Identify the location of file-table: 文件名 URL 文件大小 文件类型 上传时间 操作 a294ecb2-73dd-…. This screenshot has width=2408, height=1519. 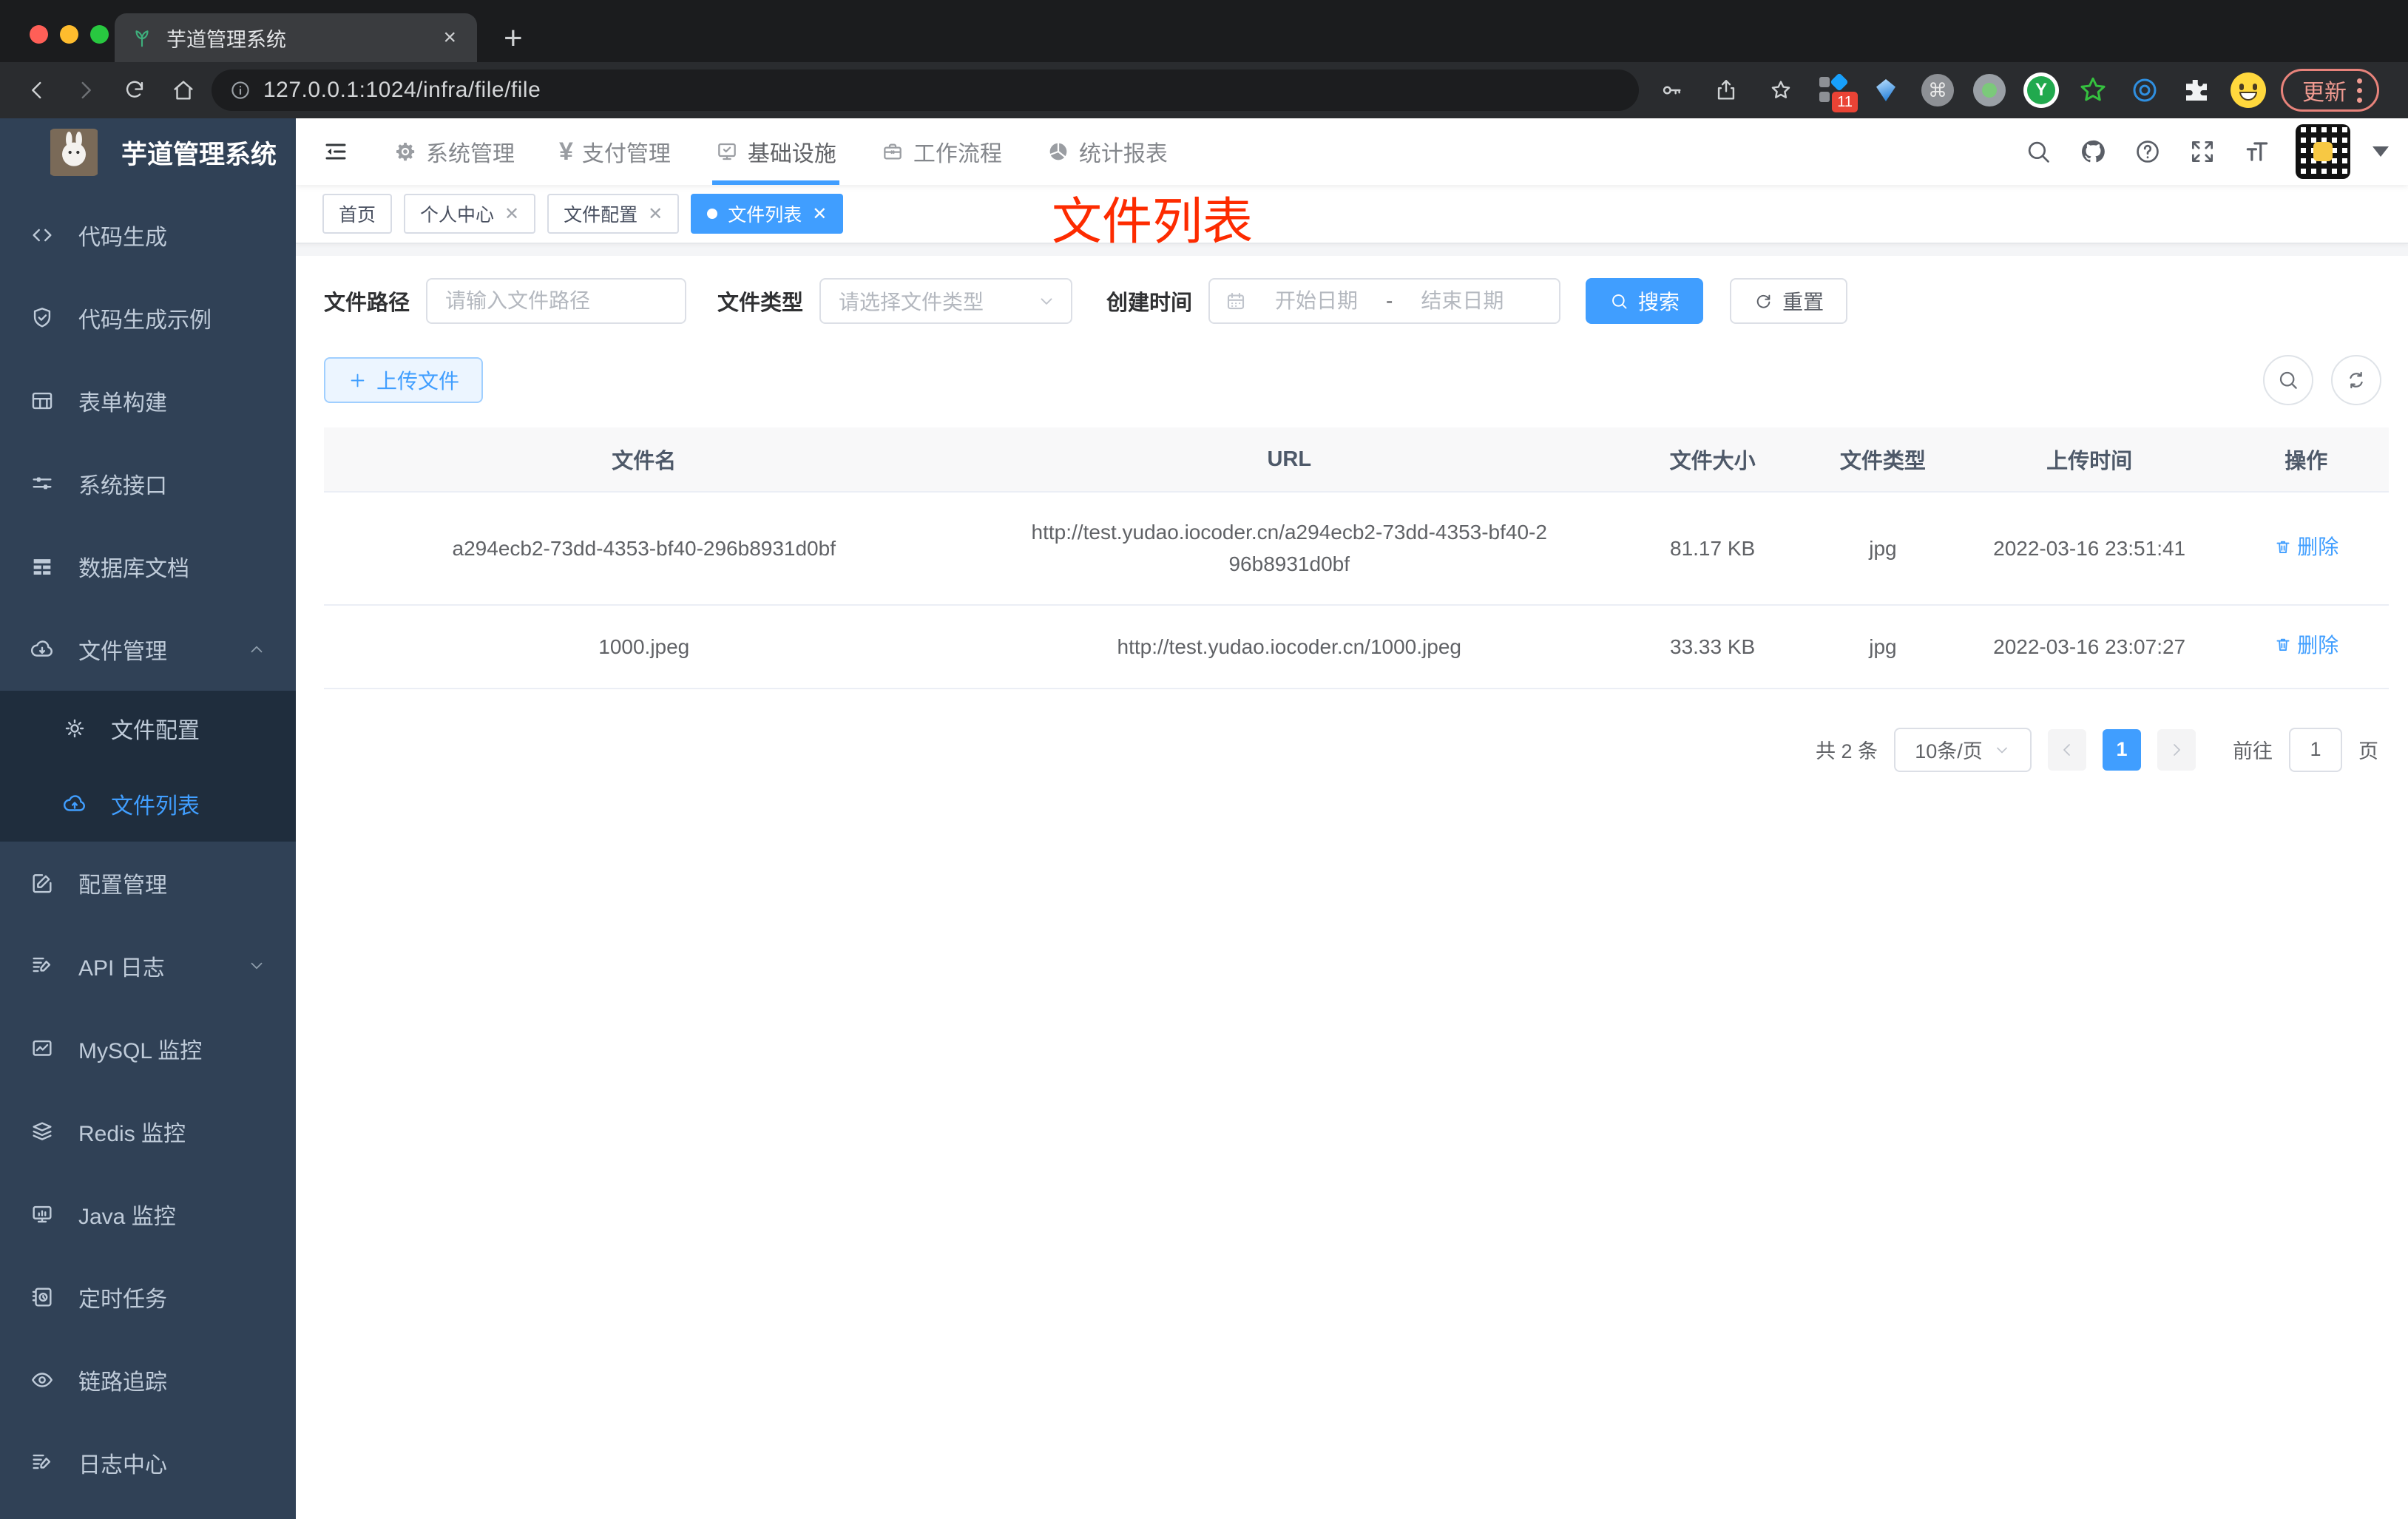
(1356, 558).